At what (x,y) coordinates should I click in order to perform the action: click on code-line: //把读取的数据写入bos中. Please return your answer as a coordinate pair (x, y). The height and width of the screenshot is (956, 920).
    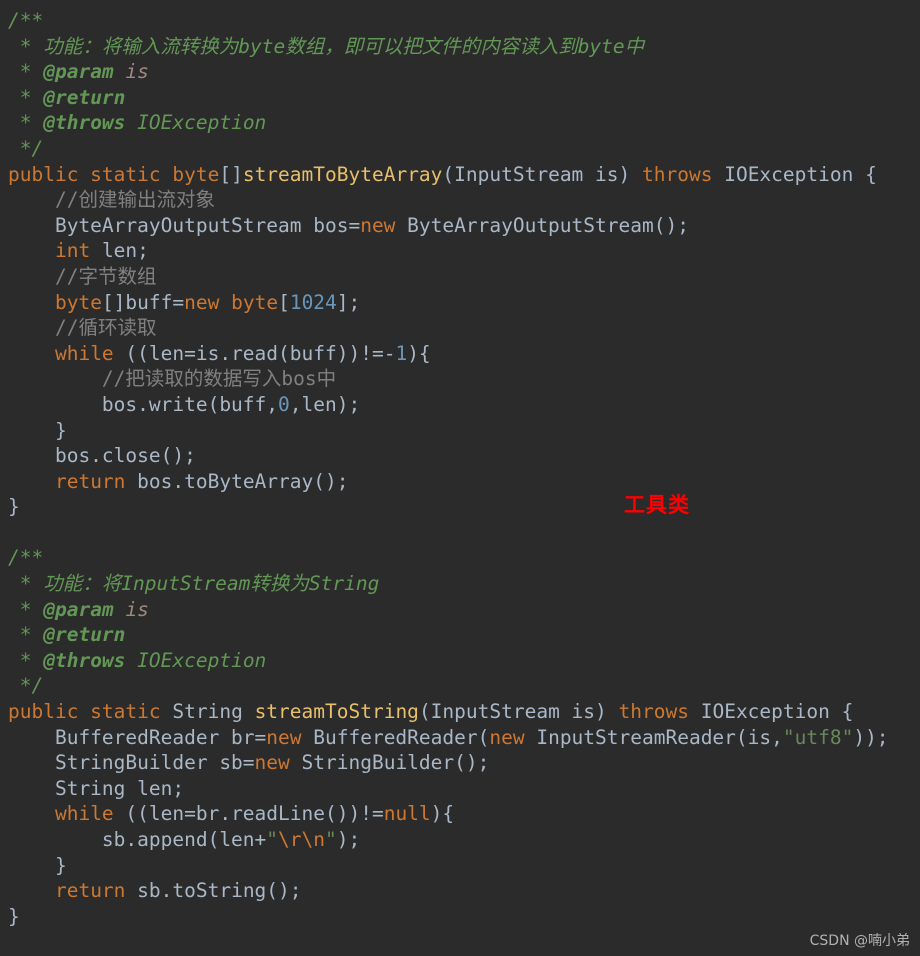
    Looking at the image, I should click on (464, 379).